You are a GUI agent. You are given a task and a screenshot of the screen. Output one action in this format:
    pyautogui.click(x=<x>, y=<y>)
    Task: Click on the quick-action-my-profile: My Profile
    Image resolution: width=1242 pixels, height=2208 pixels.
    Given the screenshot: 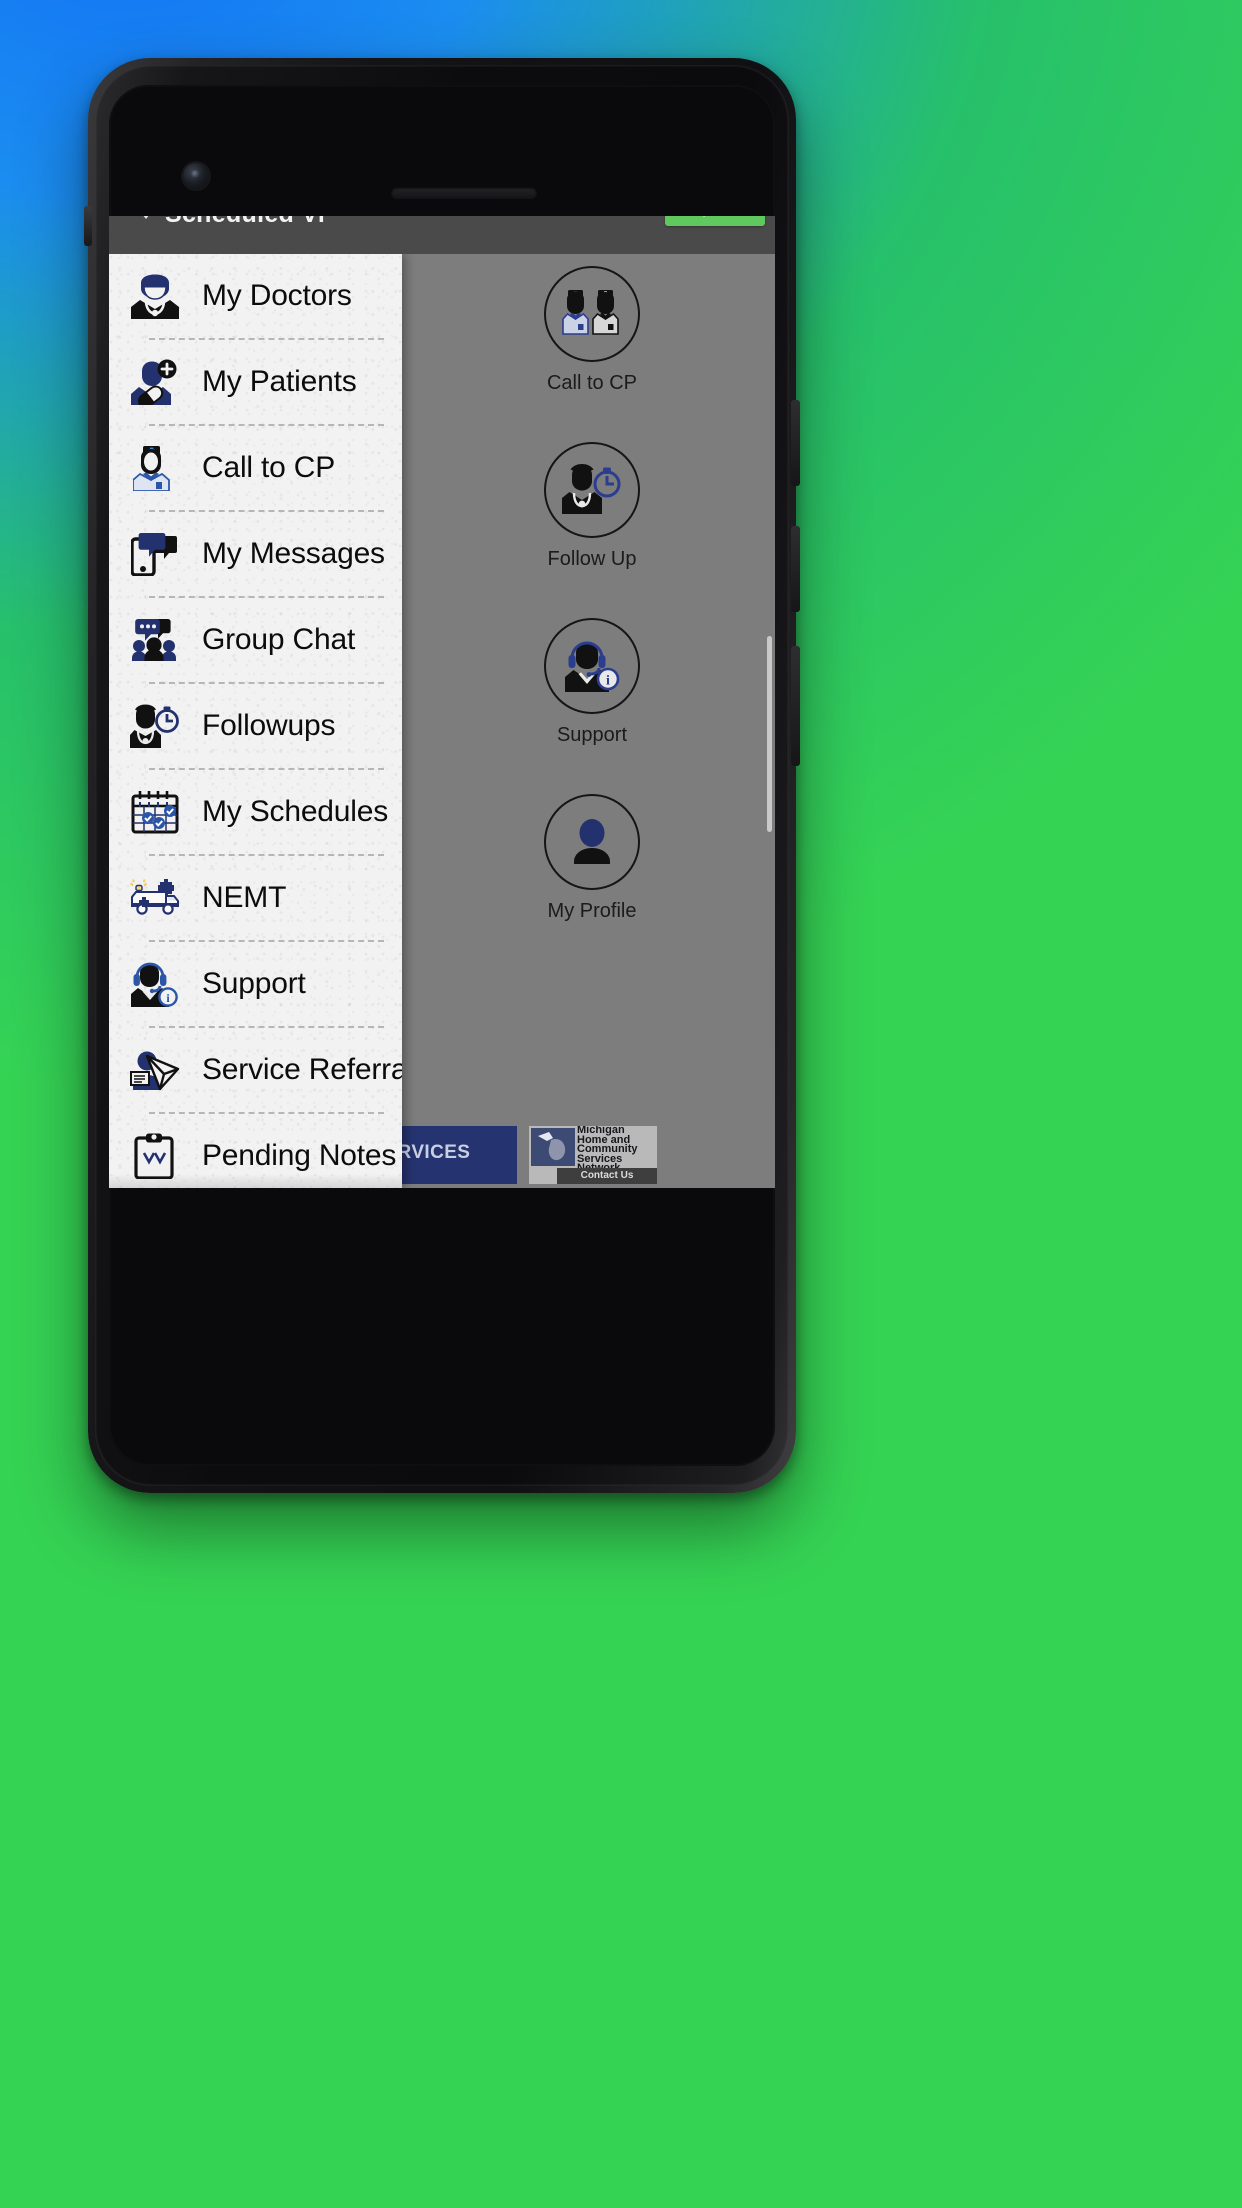 What is the action you would take?
    pyautogui.click(x=592, y=858)
    